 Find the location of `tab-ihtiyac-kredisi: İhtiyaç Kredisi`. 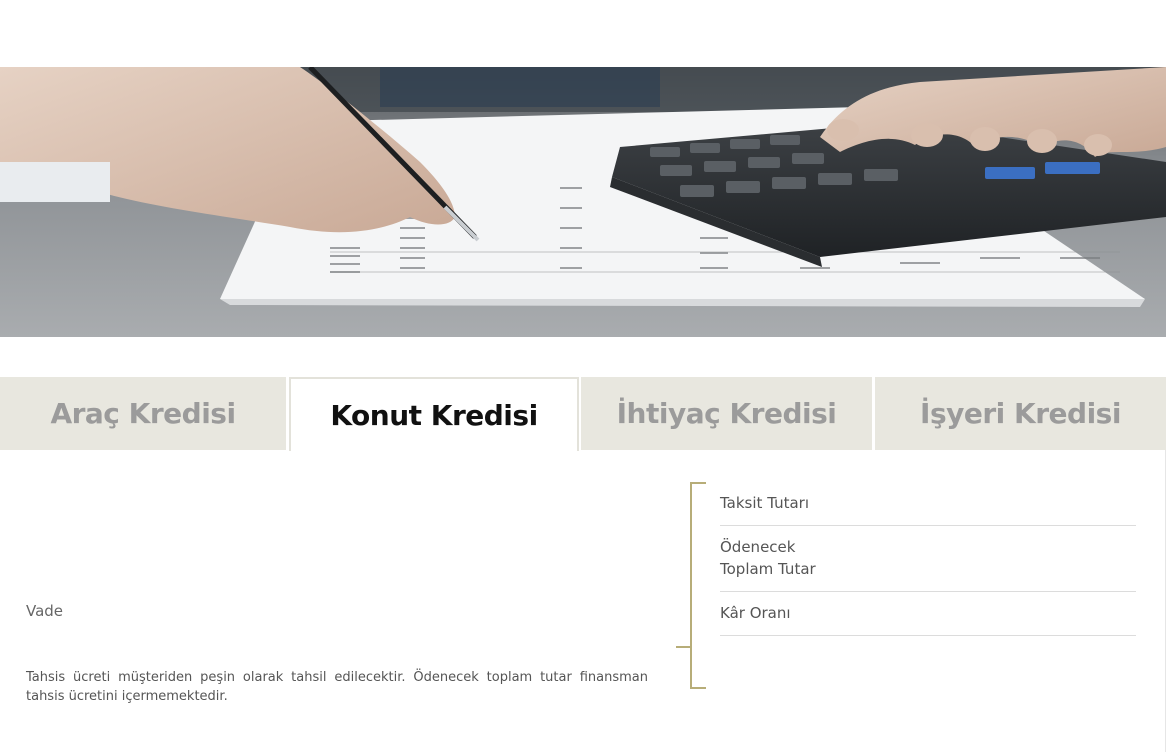

tab-ihtiyac-kredisi: İhtiyaç Kredisi is located at coordinates (726, 413).